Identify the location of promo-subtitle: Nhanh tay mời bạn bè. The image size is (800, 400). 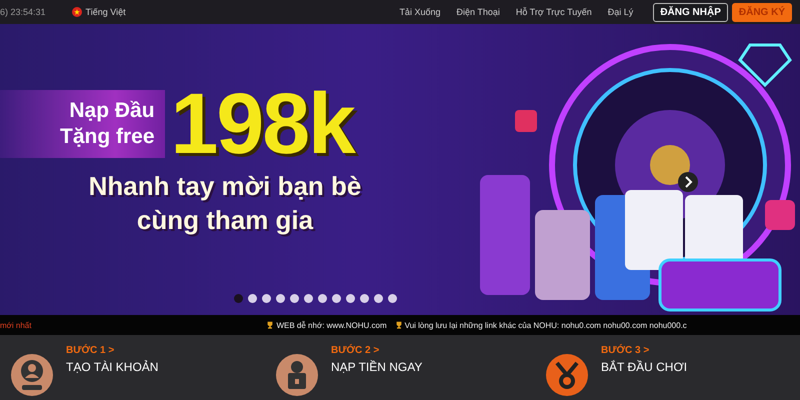
(225, 186).